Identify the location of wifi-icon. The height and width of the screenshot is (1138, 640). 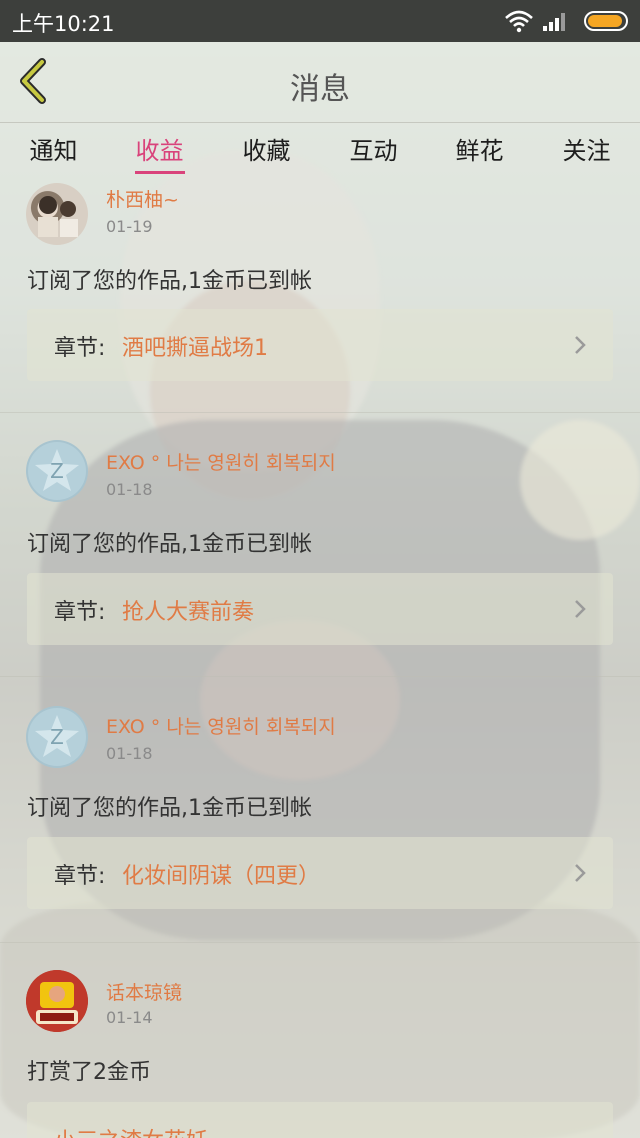
(519, 21).